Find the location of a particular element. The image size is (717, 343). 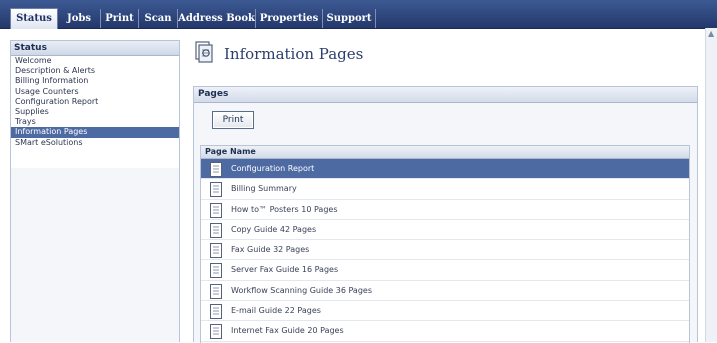

list-item-label: E-mail Guide 22 Pages is located at coordinates (276, 311).